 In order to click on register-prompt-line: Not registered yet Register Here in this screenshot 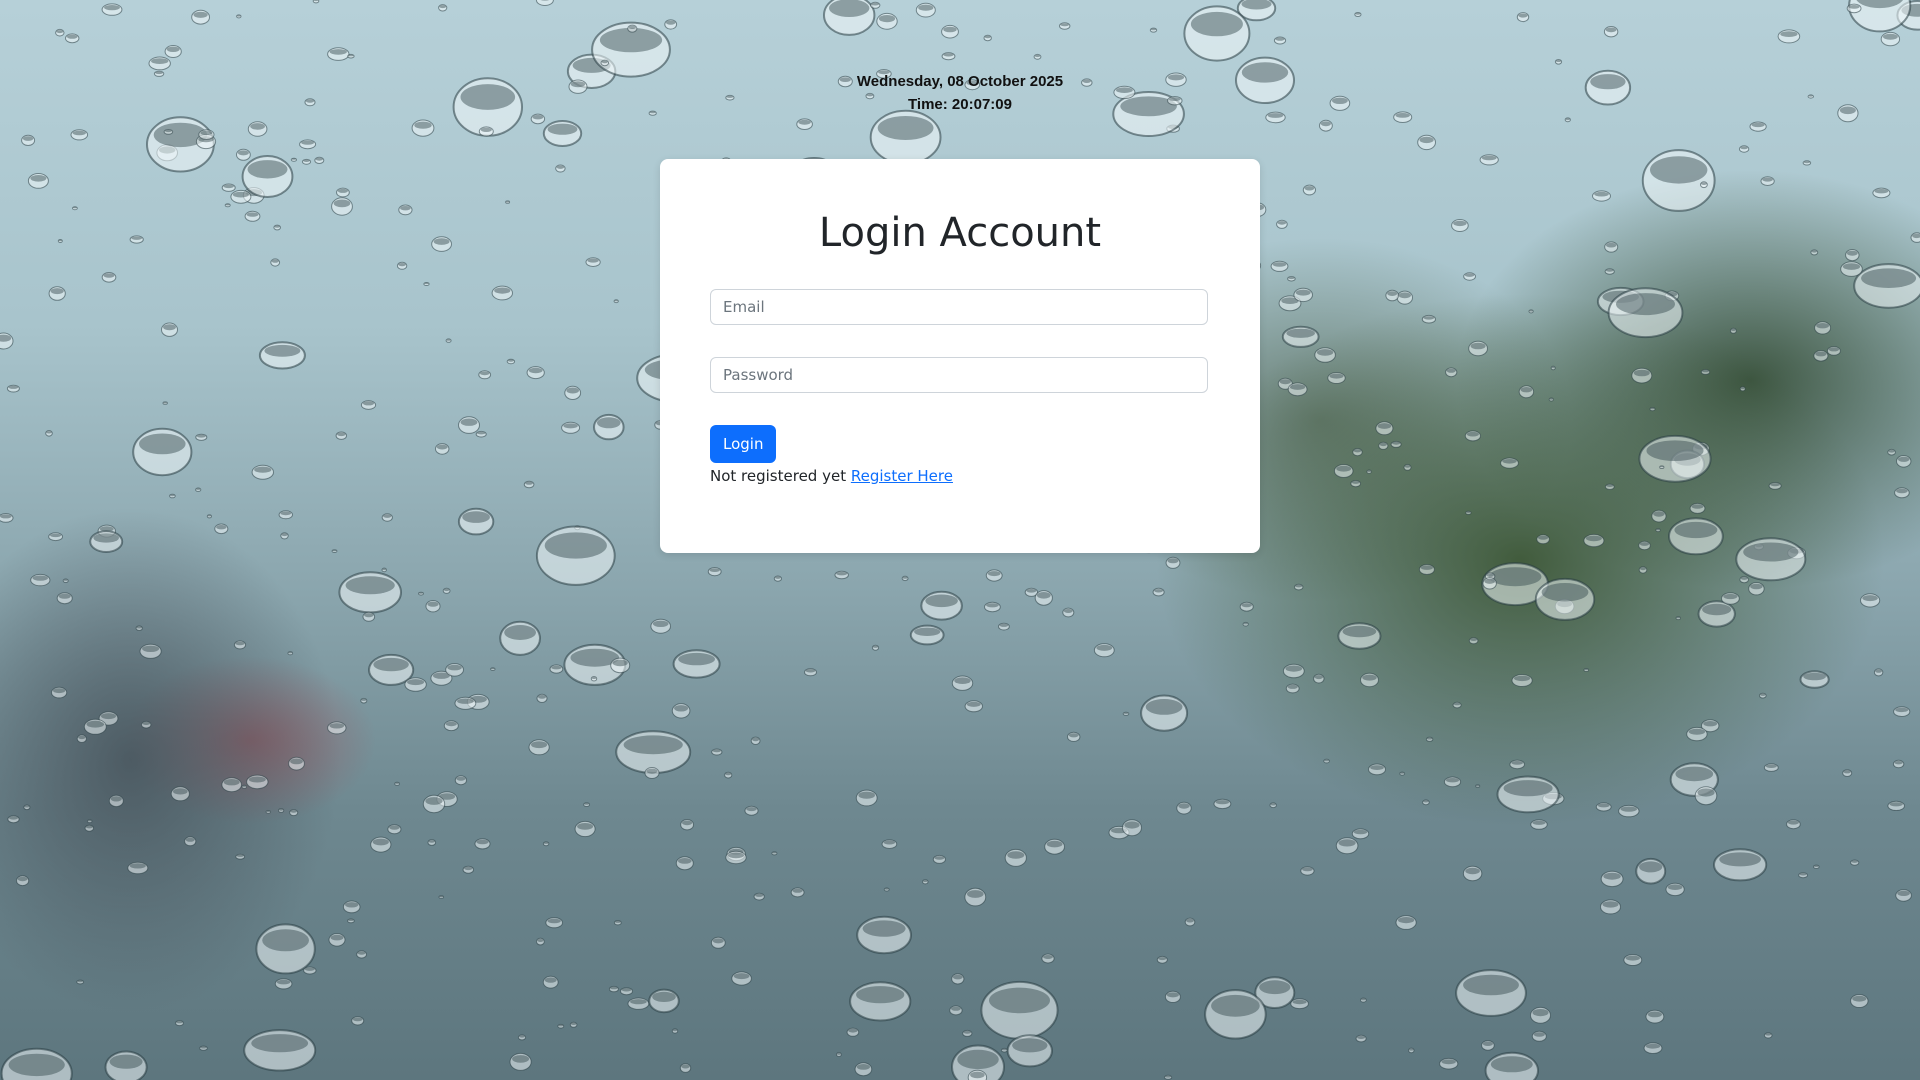, I will do `click(831, 476)`.